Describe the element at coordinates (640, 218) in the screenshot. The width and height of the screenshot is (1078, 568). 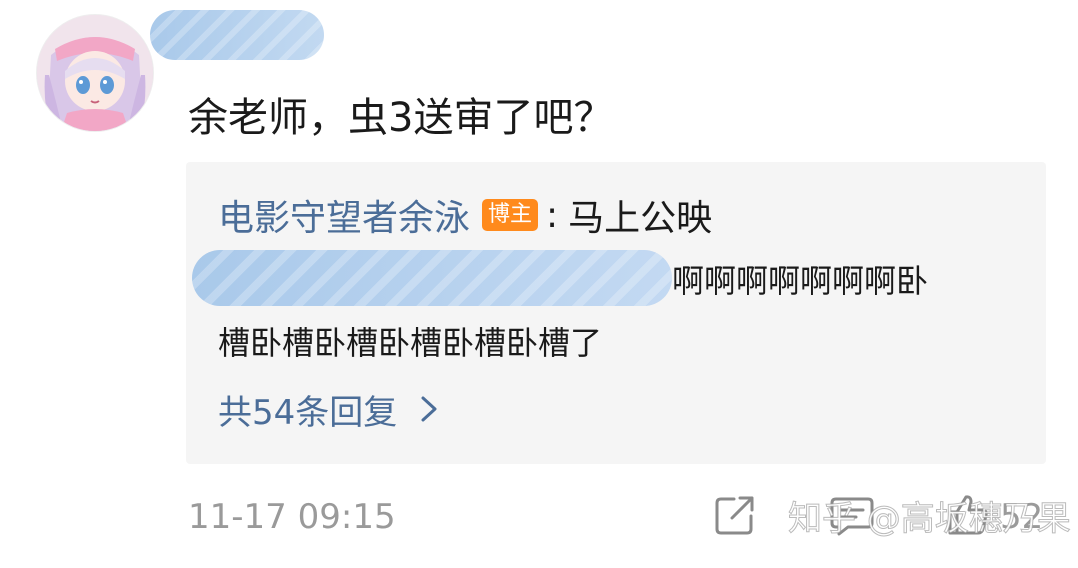
I see `reply-text: 马上公映` at that location.